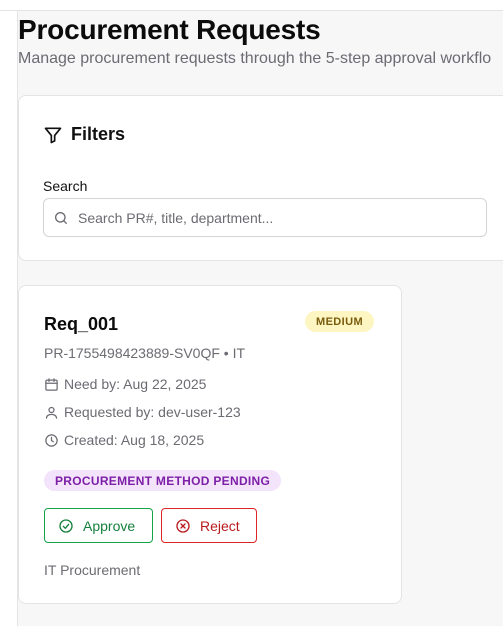  Describe the element at coordinates (51, 384) in the screenshot. I see `calendar-icon` at that location.